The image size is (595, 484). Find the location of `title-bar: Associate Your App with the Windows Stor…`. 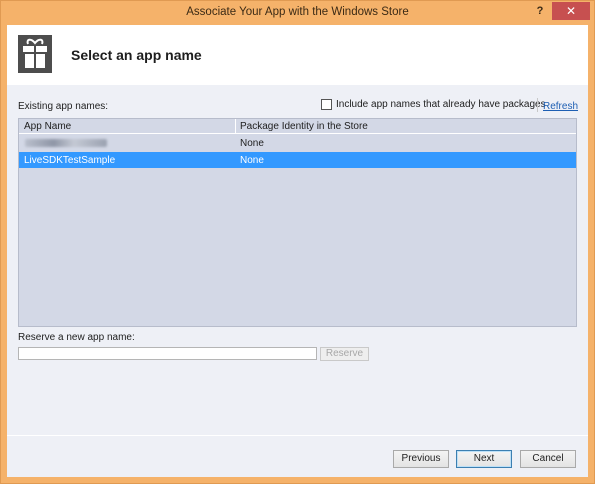

title-bar: Associate Your App with the Windows Stor… is located at coordinates (297, 13).